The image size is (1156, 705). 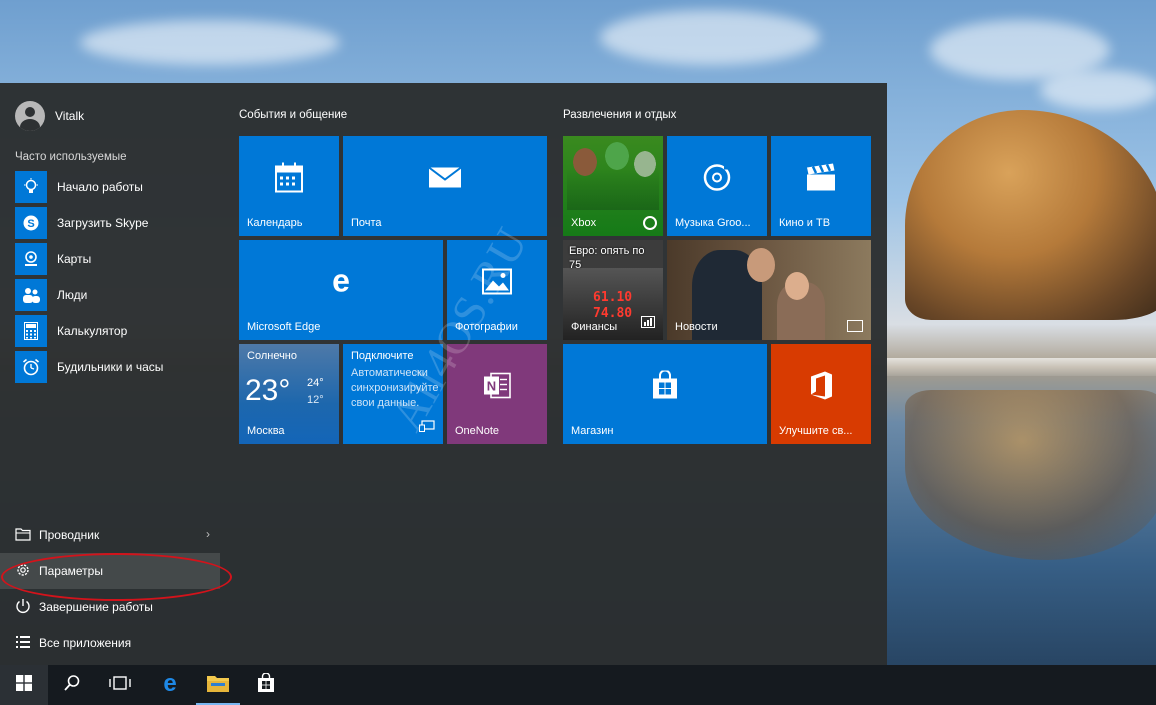 What do you see at coordinates (31, 331) in the screenshot?
I see `calculator-icon` at bounding box center [31, 331].